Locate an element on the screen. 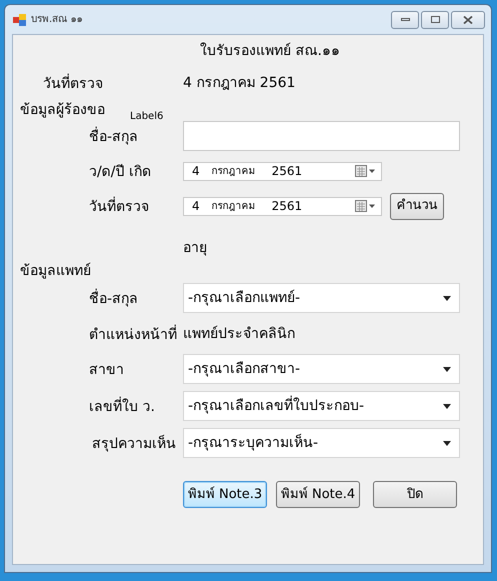  window-title: บรพ.สณ ๑๑ is located at coordinates (57, 20).